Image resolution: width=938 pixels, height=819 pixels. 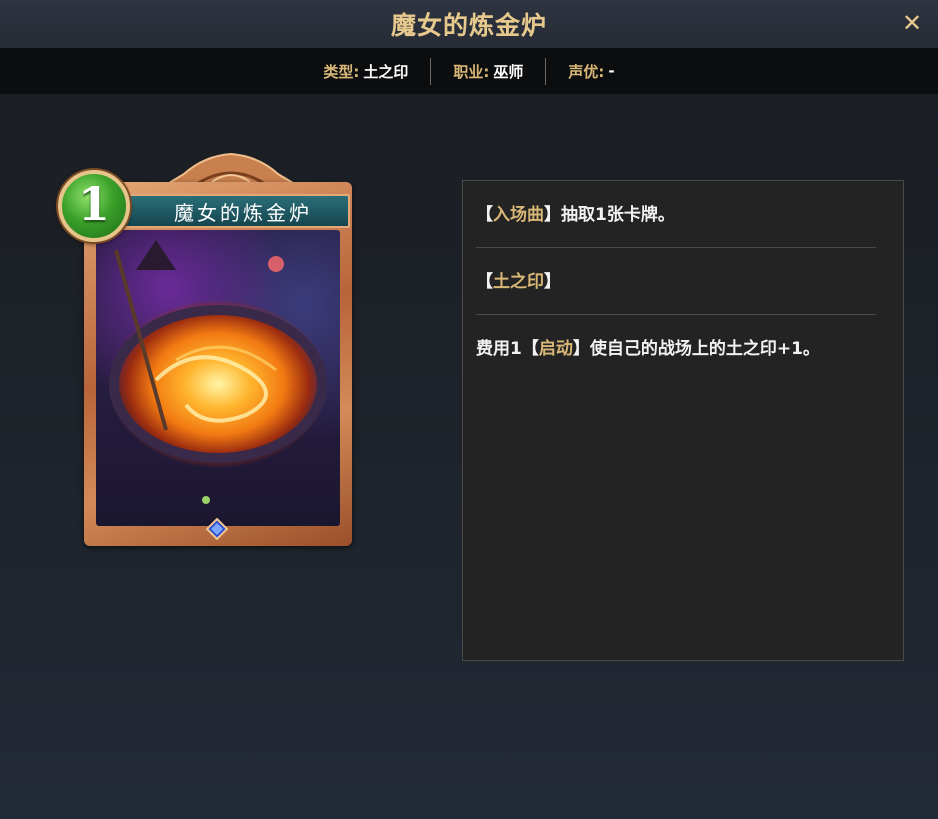 What do you see at coordinates (912, 23) in the screenshot?
I see `close-icon: ✕` at bounding box center [912, 23].